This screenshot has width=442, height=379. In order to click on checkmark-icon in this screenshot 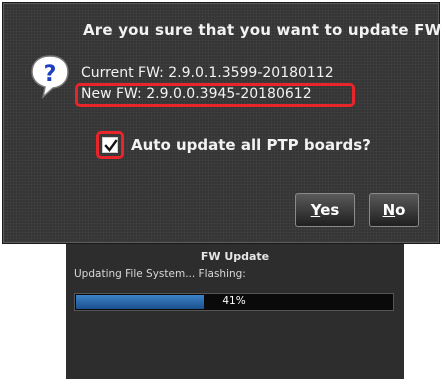, I will do `click(111, 145)`.